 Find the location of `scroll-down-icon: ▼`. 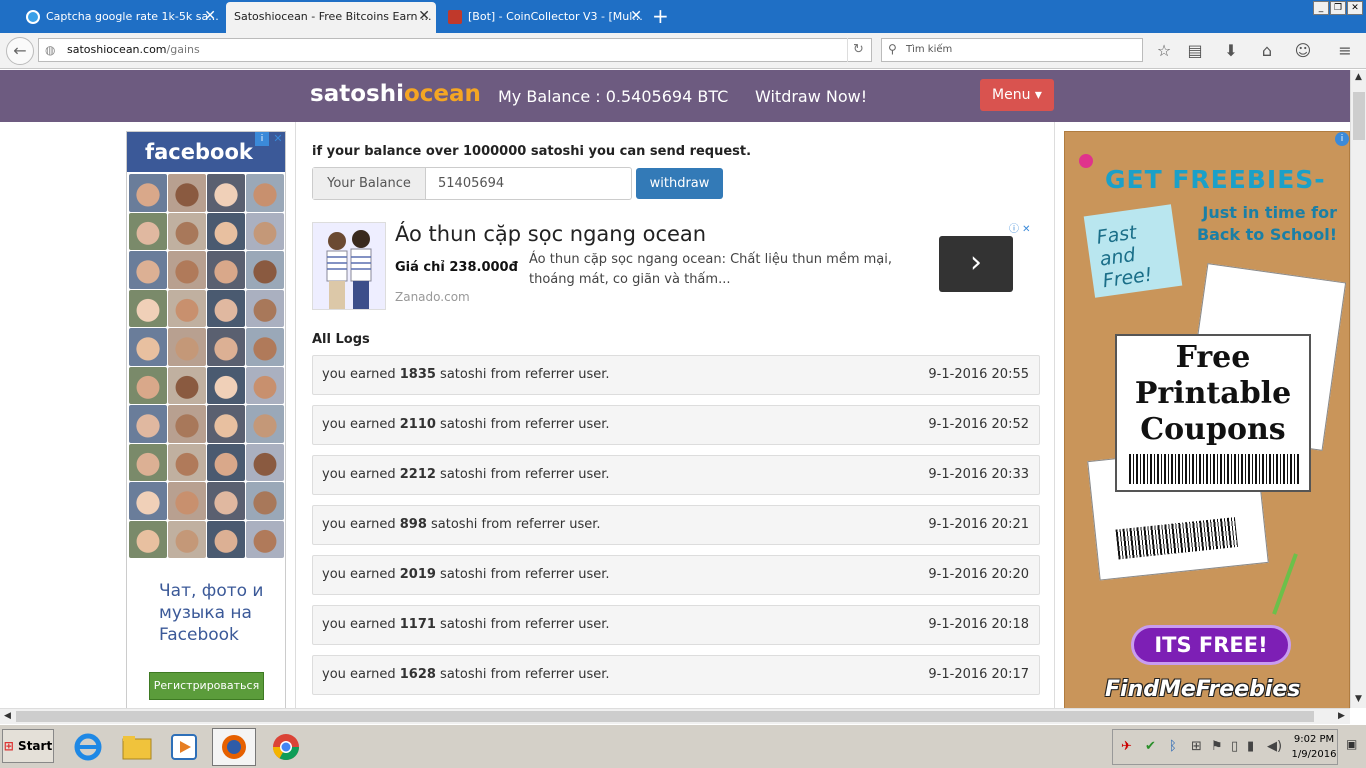

scroll-down-icon: ▼ is located at coordinates (1358, 699).